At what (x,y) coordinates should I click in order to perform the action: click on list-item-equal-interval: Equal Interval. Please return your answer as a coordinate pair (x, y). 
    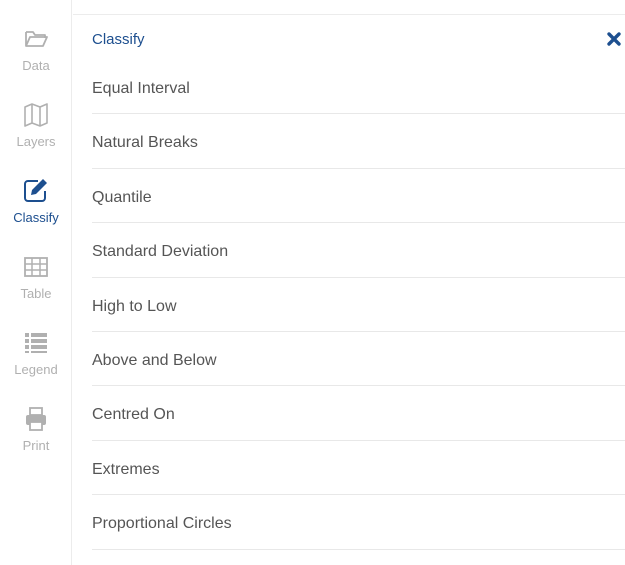
    Looking at the image, I should click on (358, 87).